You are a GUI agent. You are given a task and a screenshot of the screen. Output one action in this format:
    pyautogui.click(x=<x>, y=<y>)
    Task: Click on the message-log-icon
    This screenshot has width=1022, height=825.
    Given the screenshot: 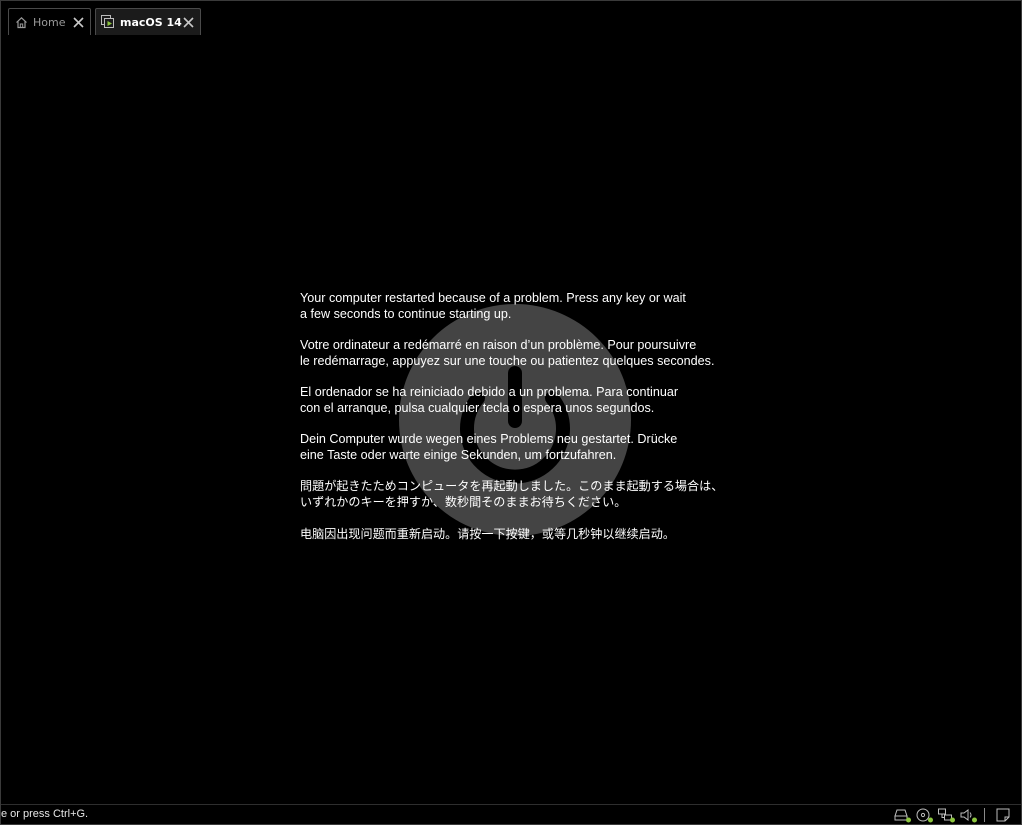 What is the action you would take?
    pyautogui.click(x=1003, y=815)
    